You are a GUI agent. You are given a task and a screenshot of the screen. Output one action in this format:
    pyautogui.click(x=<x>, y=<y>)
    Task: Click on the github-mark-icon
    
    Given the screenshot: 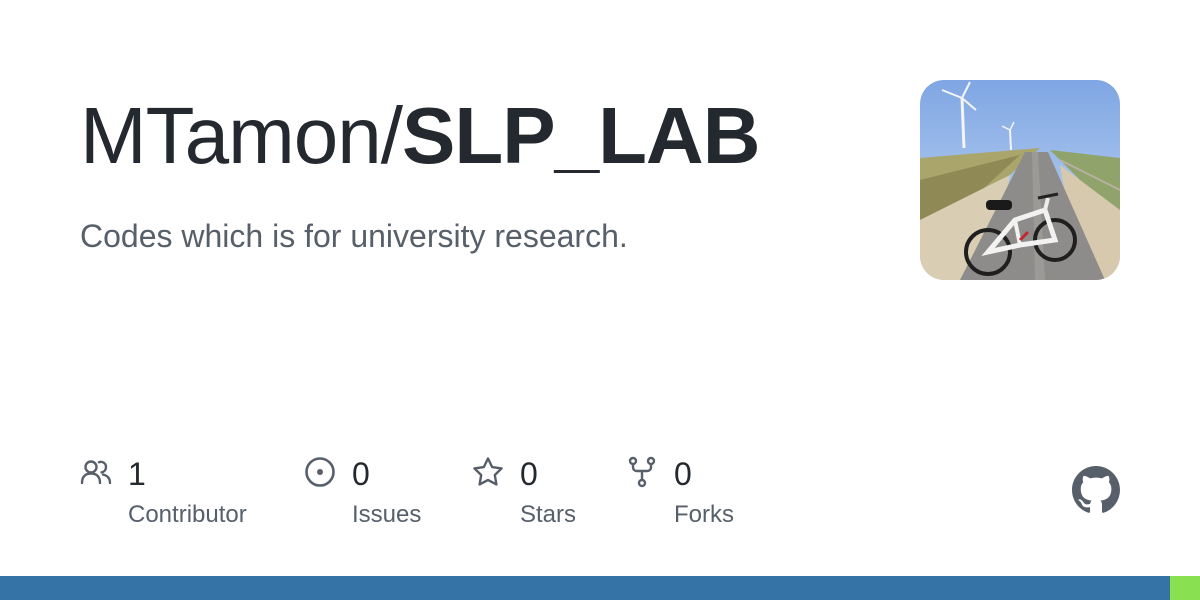 What is the action you would take?
    pyautogui.click(x=1096, y=490)
    